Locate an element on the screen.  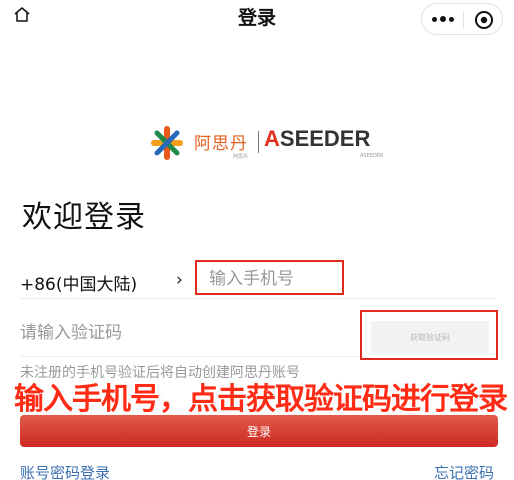
asterisk-logo-icon is located at coordinates (167, 143).